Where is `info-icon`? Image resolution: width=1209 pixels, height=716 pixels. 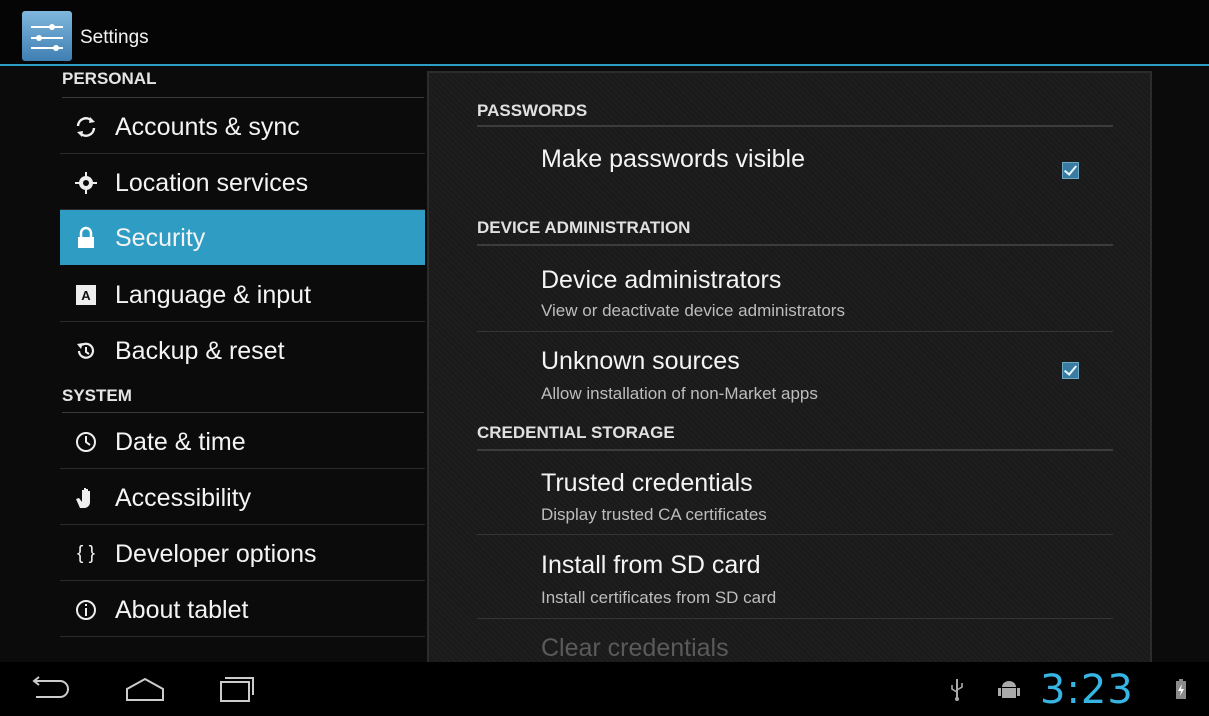 info-icon is located at coordinates (86, 609).